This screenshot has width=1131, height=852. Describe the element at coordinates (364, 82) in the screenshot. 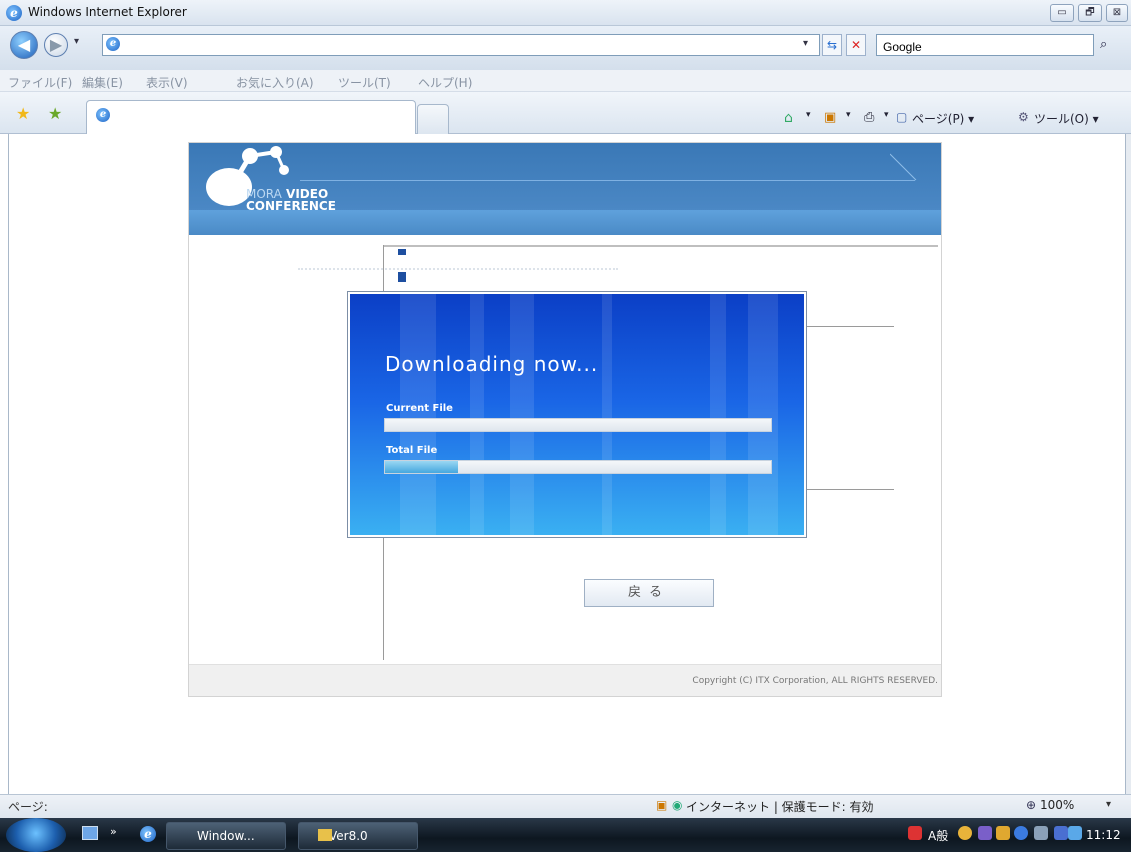

I see `menu-tools: ツール(T)` at that location.